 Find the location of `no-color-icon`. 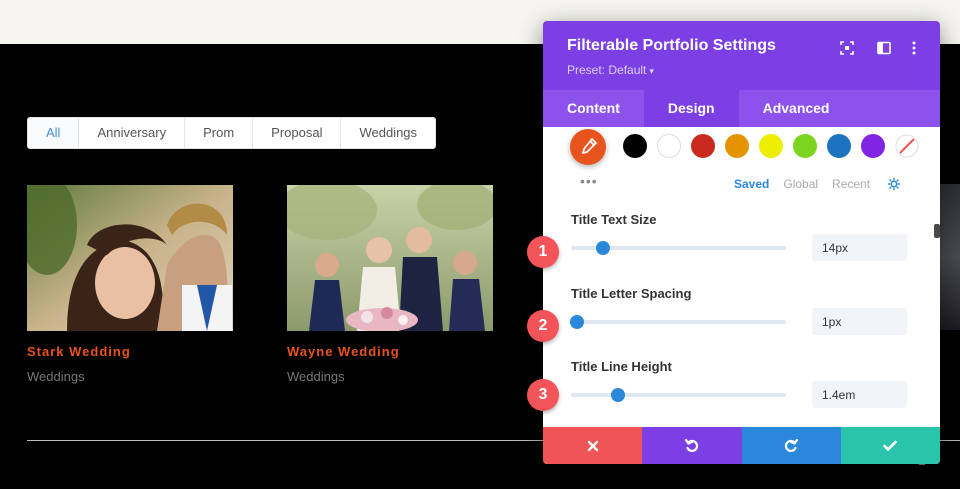

no-color-icon is located at coordinates (907, 146).